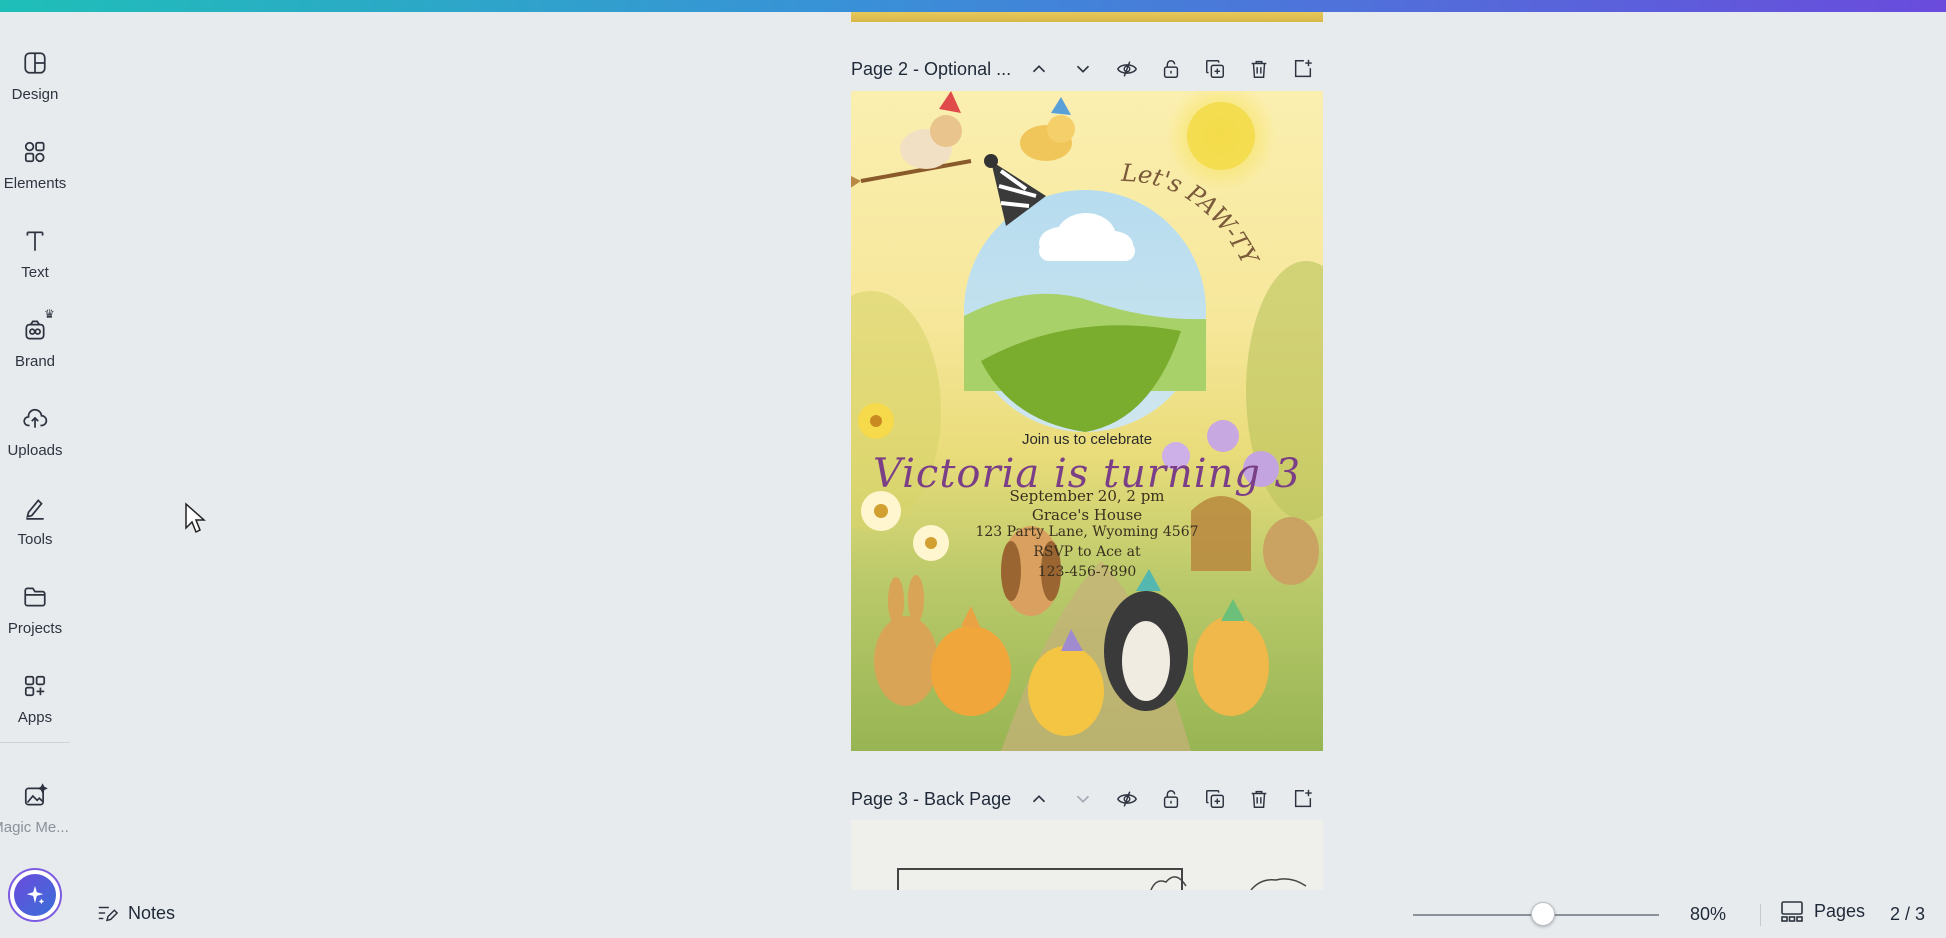  I want to click on sidebar-item-apps: Apps, so click(35, 687).